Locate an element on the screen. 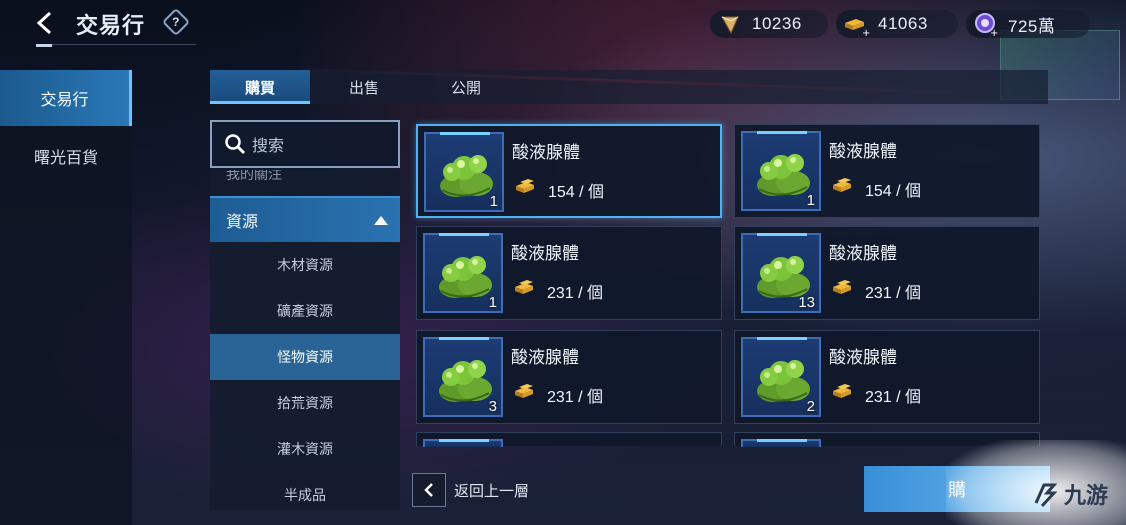  sidebar-item-trading: 交易行 is located at coordinates (66, 98).